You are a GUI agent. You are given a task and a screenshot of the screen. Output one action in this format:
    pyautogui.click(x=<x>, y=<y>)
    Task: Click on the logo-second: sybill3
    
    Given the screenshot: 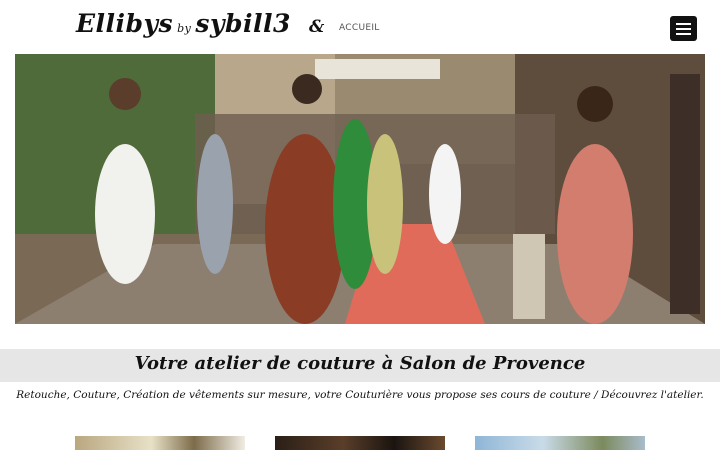 What is the action you would take?
    pyautogui.click(x=243, y=23)
    